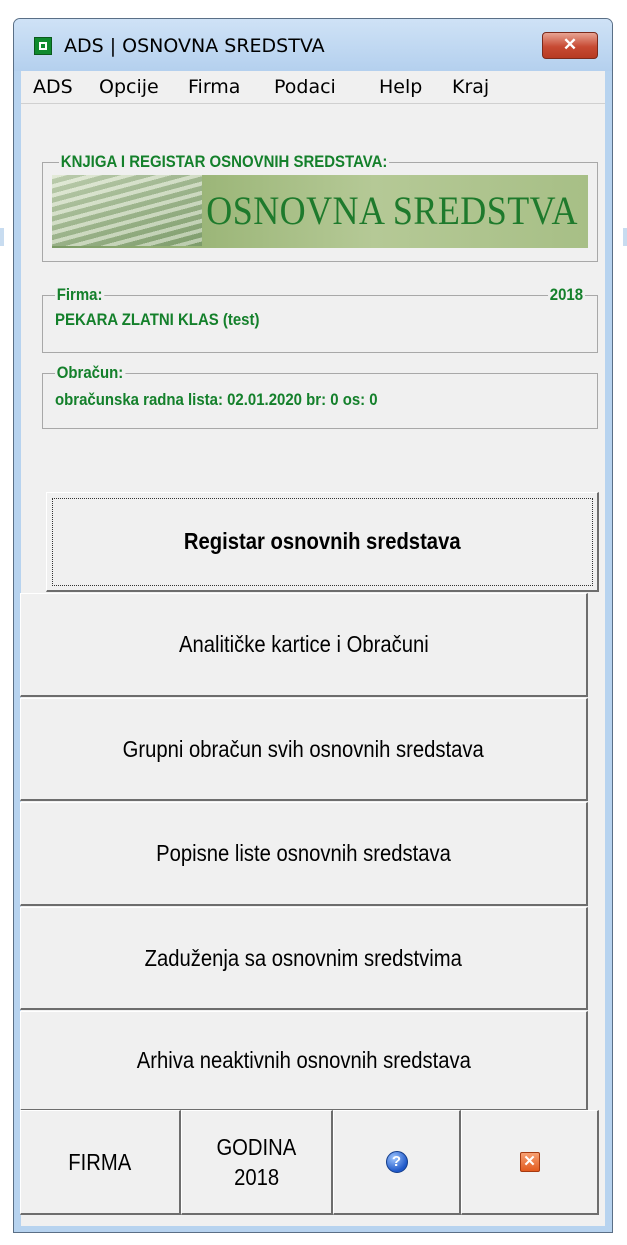  What do you see at coordinates (157, 319) in the screenshot?
I see `firma-name: PEKARA ZLATNI KLAS (test)` at bounding box center [157, 319].